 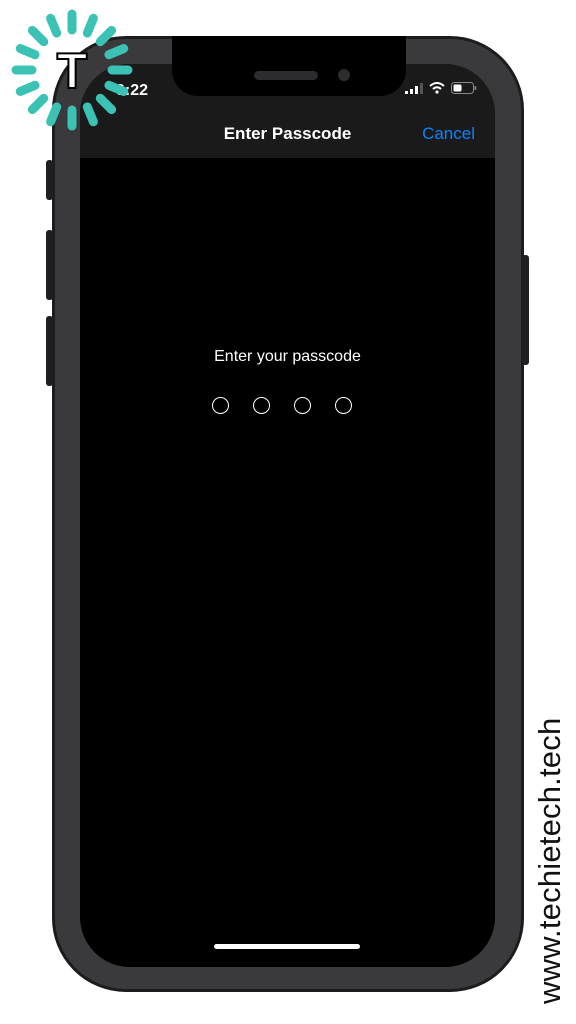 What do you see at coordinates (287, 356) in the screenshot?
I see `passcode-prompt: Enter your passcode` at bounding box center [287, 356].